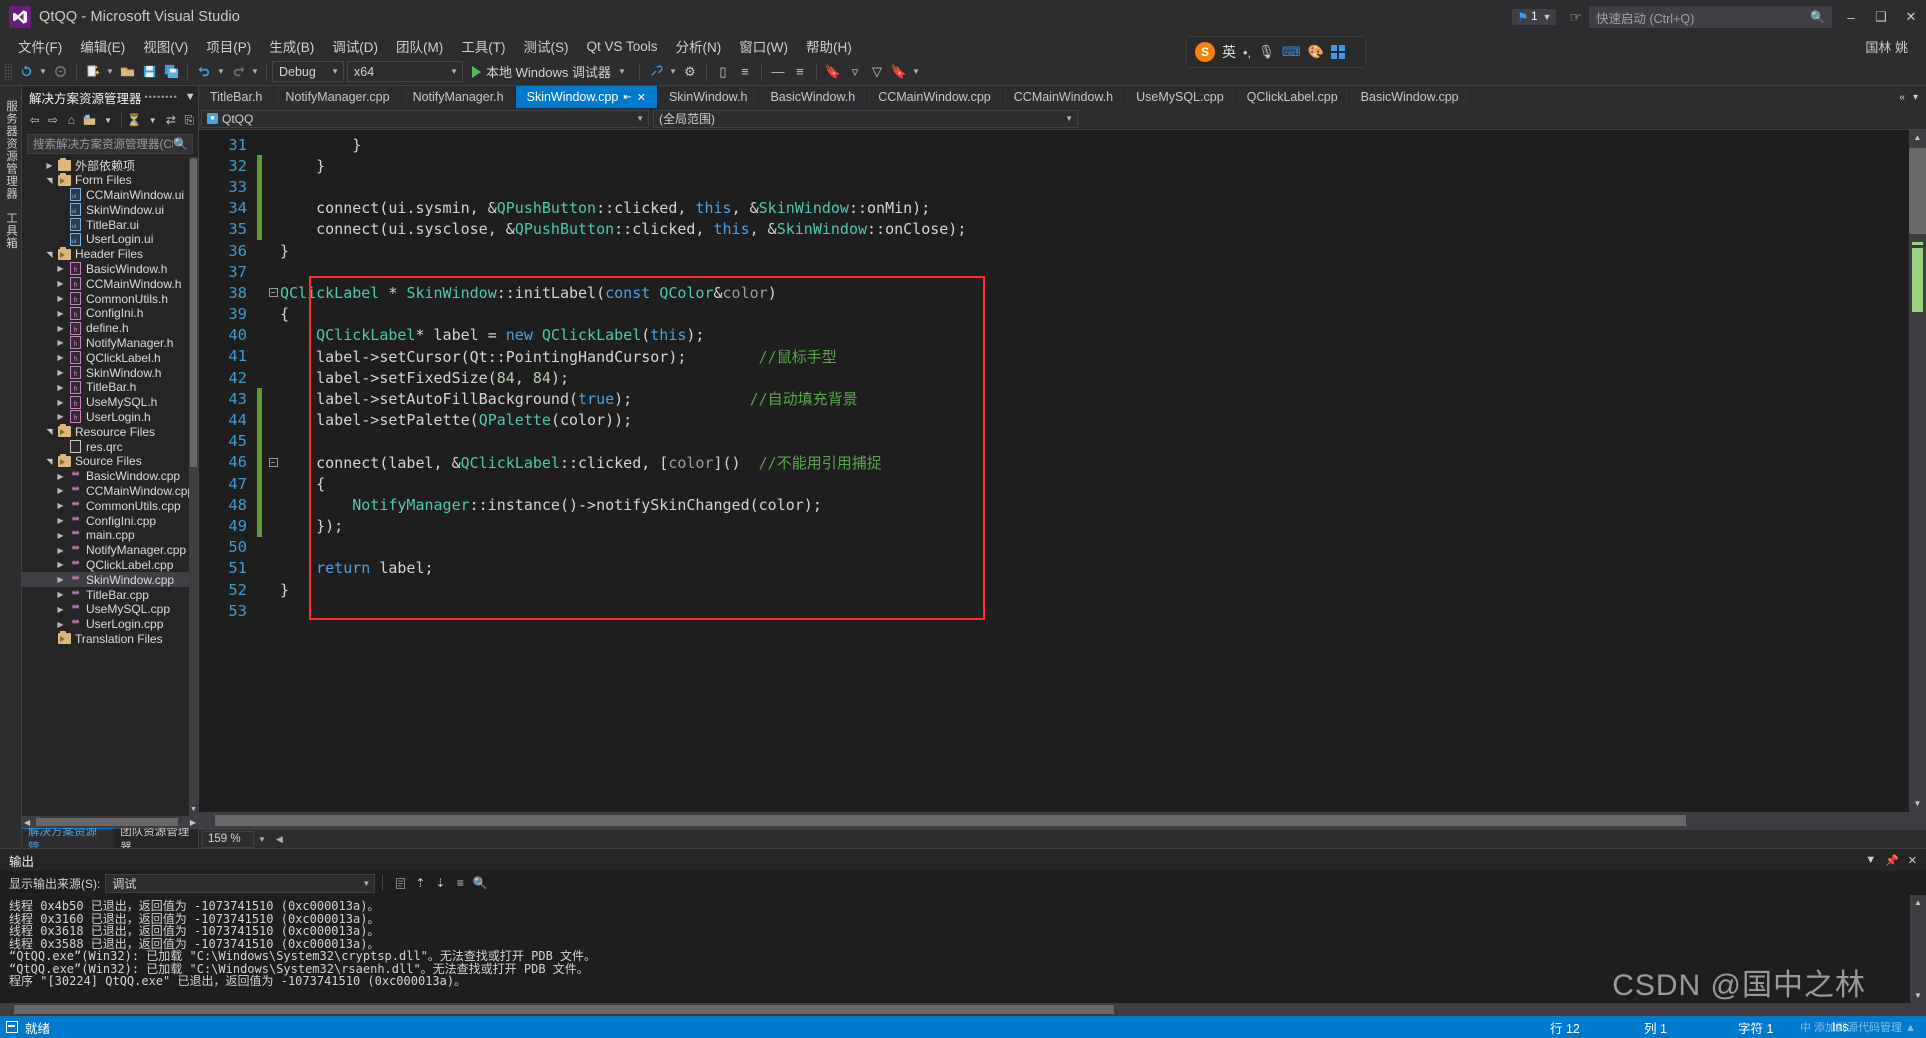  What do you see at coordinates (1912, 860) in the screenshot?
I see `close-icon: ✕` at bounding box center [1912, 860].